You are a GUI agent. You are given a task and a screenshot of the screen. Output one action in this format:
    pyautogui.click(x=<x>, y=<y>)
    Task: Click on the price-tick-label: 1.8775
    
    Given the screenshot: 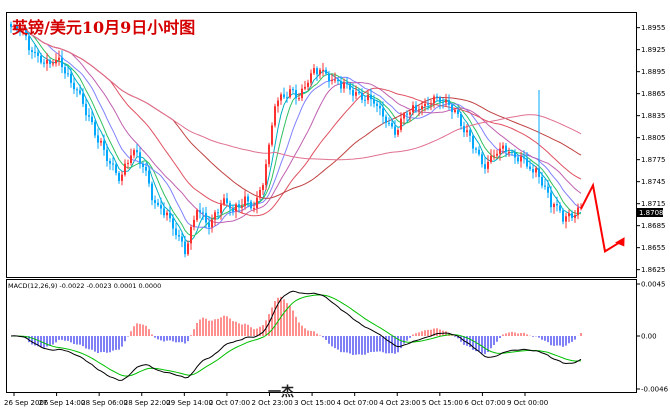 What is the action you would take?
    pyautogui.click(x=653, y=160)
    